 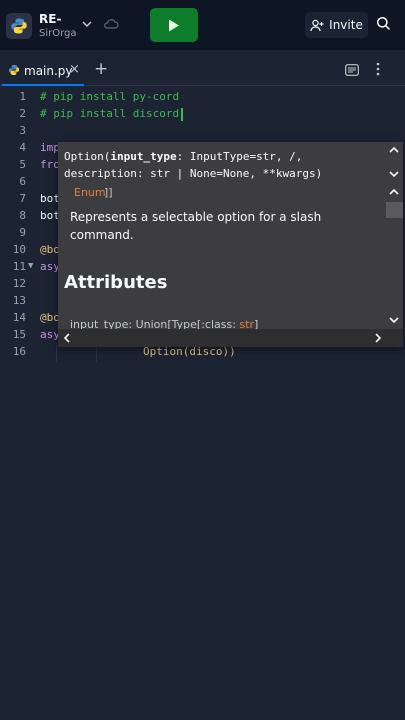 I want to click on chevron-left-icon, so click(x=67, y=339).